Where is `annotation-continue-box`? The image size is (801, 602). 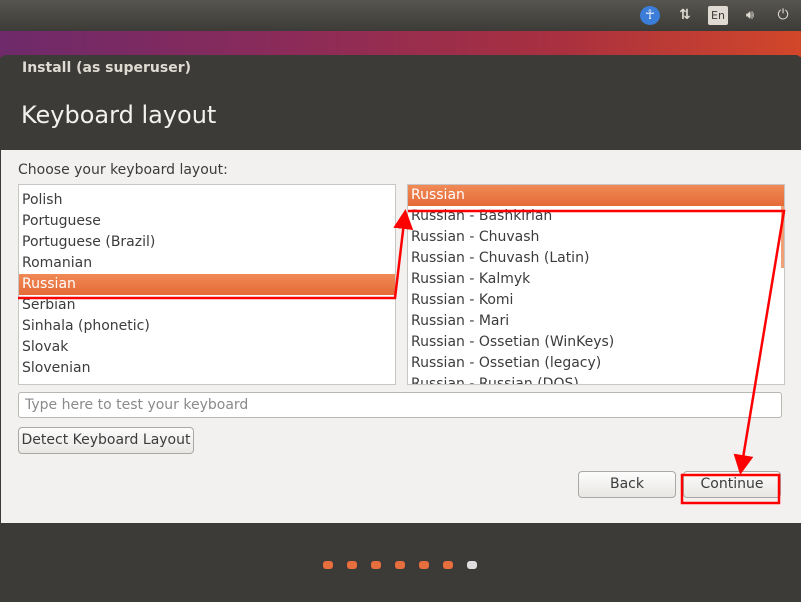 annotation-continue-box is located at coordinates (730, 489).